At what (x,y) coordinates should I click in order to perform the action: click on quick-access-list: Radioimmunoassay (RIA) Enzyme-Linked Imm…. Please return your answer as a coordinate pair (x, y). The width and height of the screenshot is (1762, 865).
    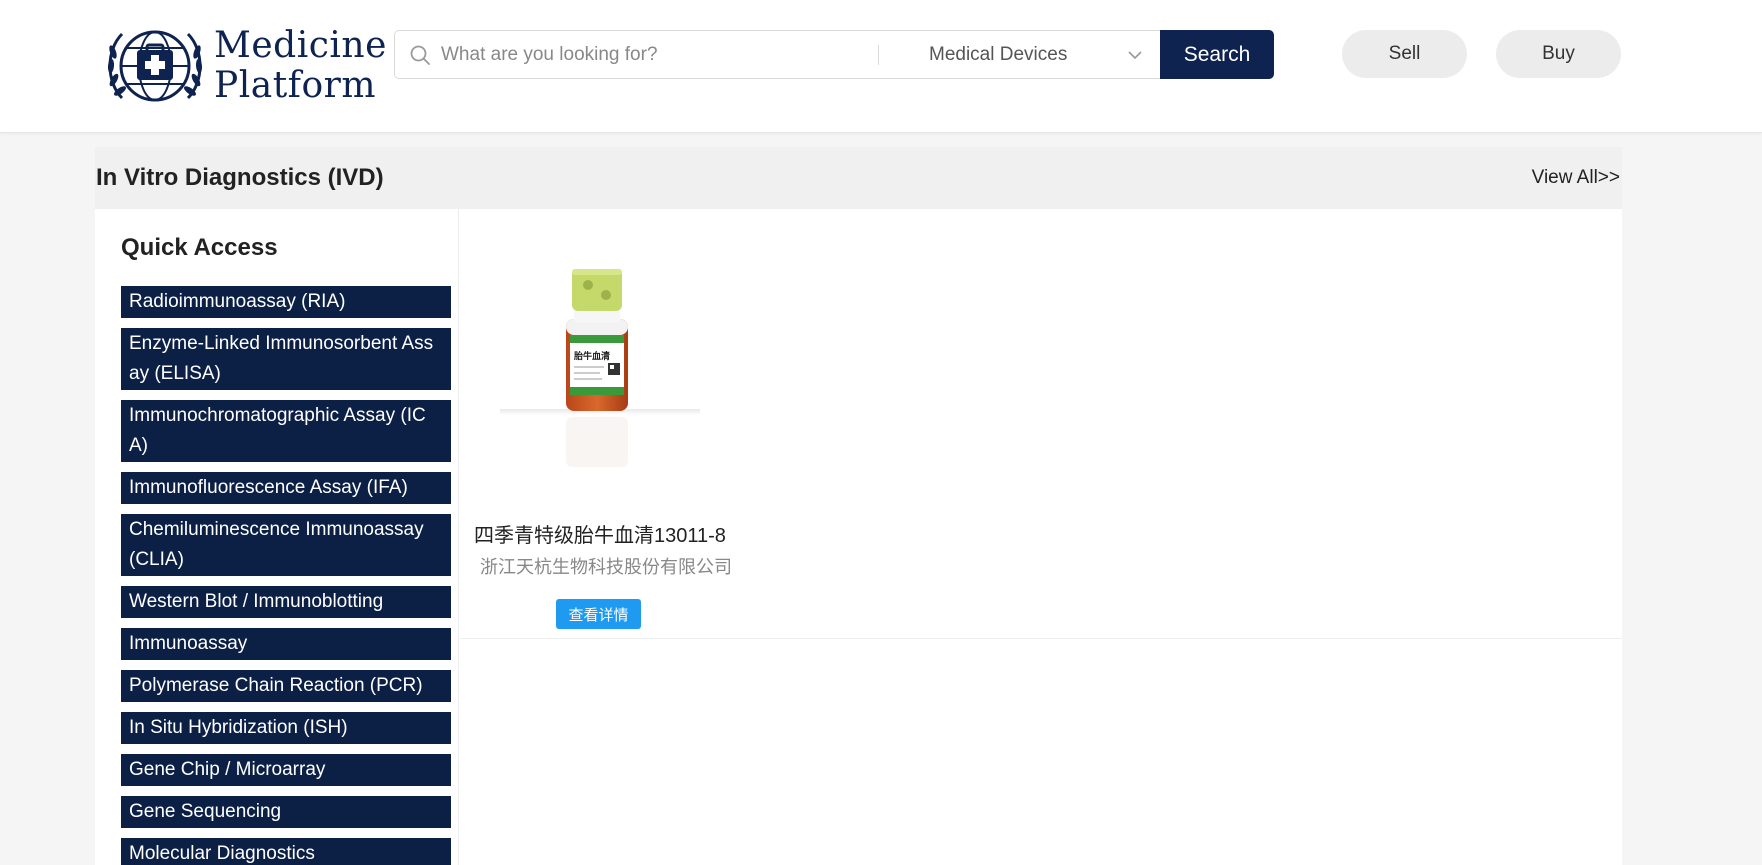
    Looking at the image, I should click on (286, 575).